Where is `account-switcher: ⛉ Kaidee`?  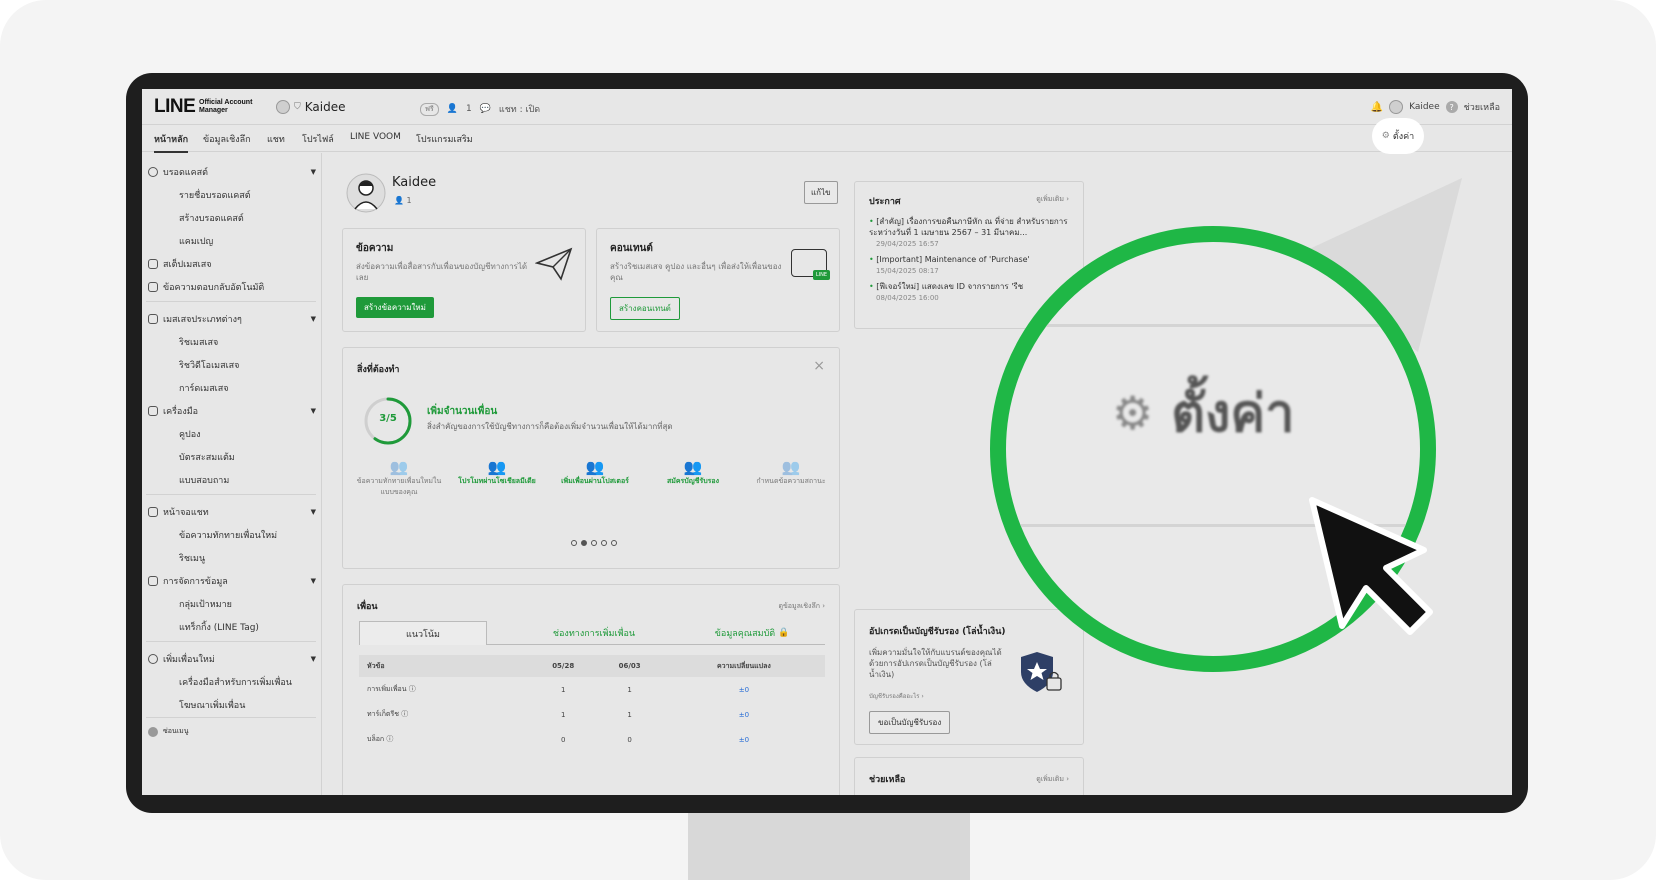
account-switcher: ⛉ Kaidee is located at coordinates (311, 107).